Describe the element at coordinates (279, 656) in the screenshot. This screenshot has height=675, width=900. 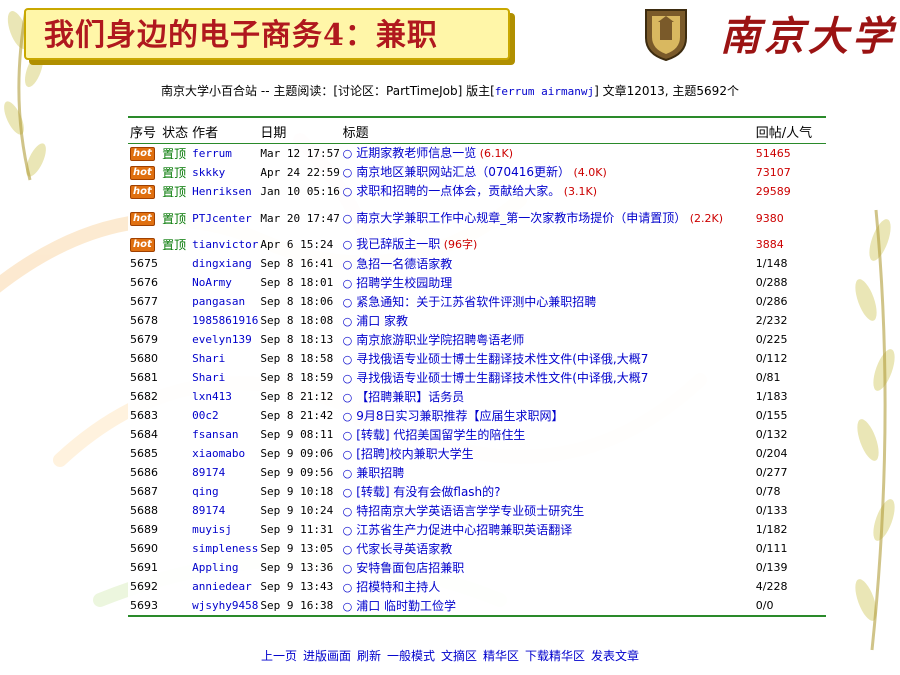
I see `footer-link: 上一页` at that location.